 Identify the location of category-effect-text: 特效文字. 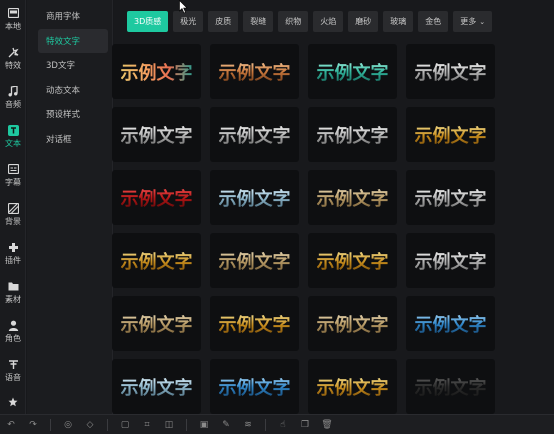
(73, 40).